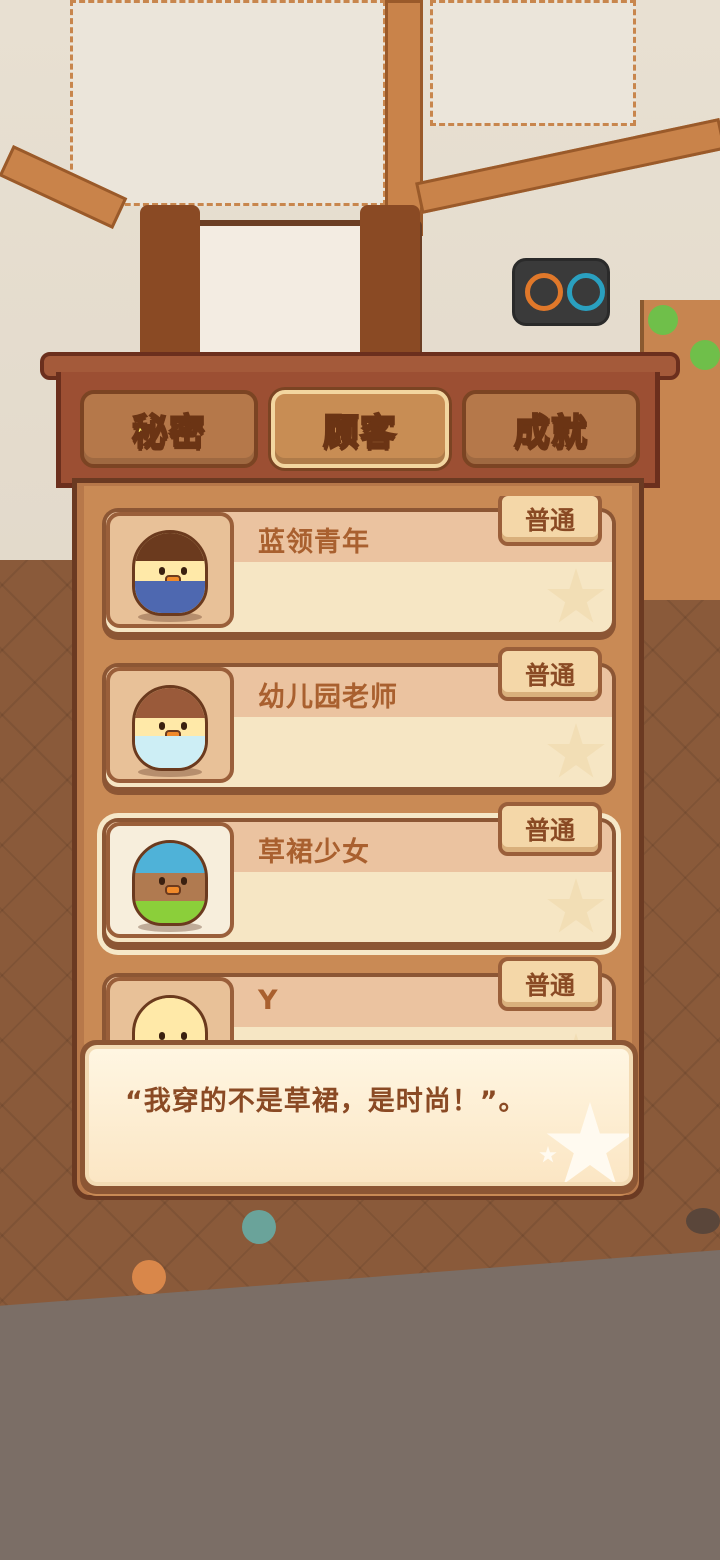 This screenshot has height=1560, width=720. I want to click on tab-achievements: 成就, so click(551, 429).